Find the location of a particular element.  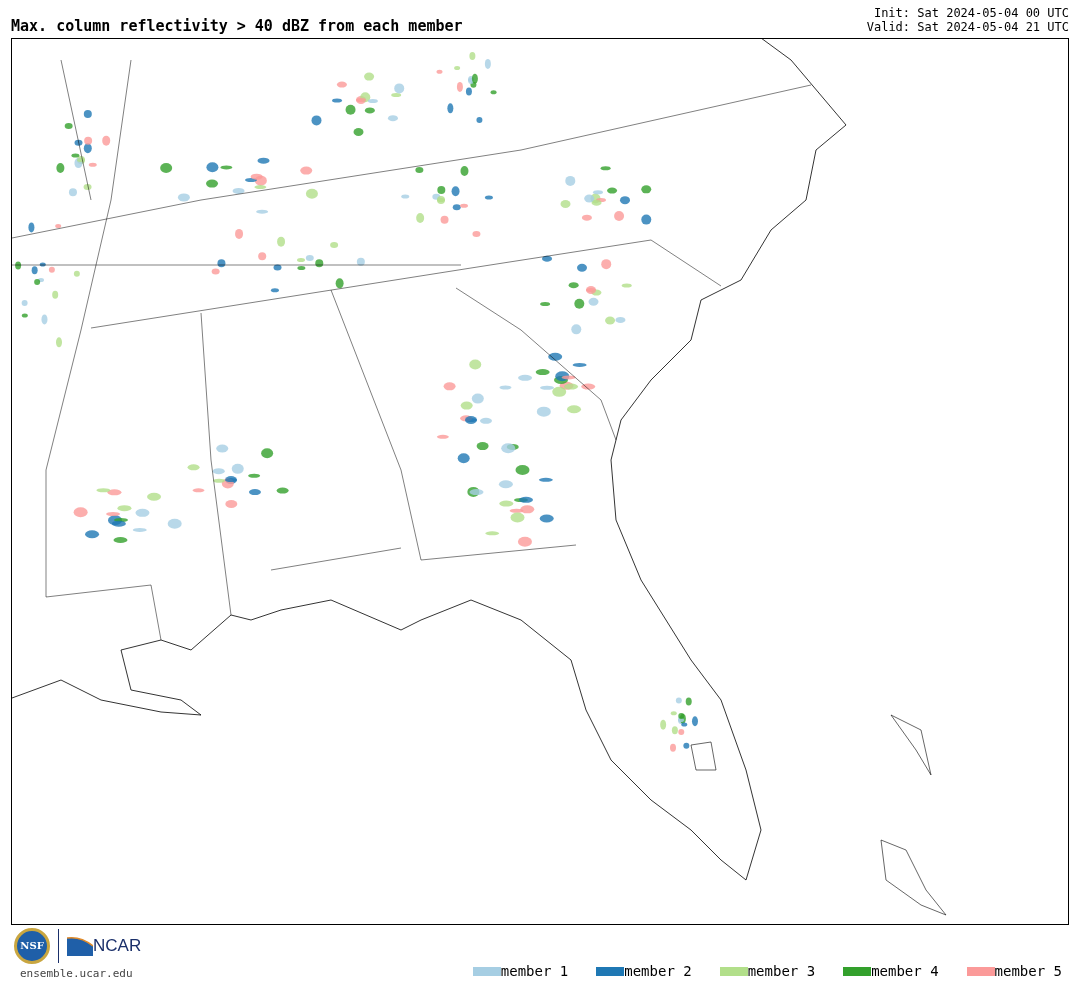

ncar-logo: NCAR is located at coordinates (104, 945).